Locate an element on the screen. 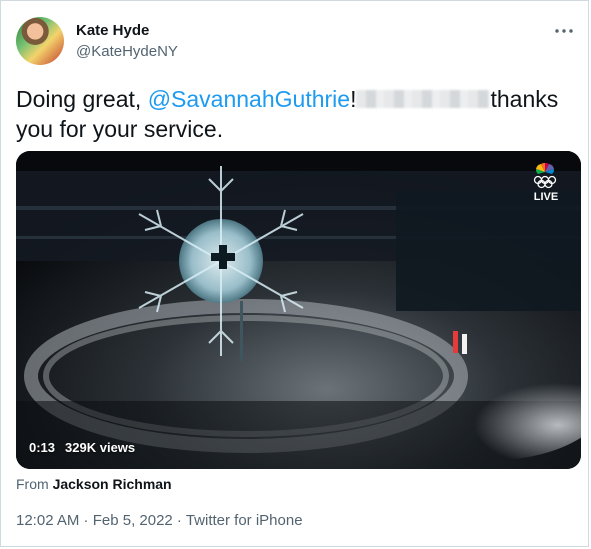  avatar is located at coordinates (40, 41).